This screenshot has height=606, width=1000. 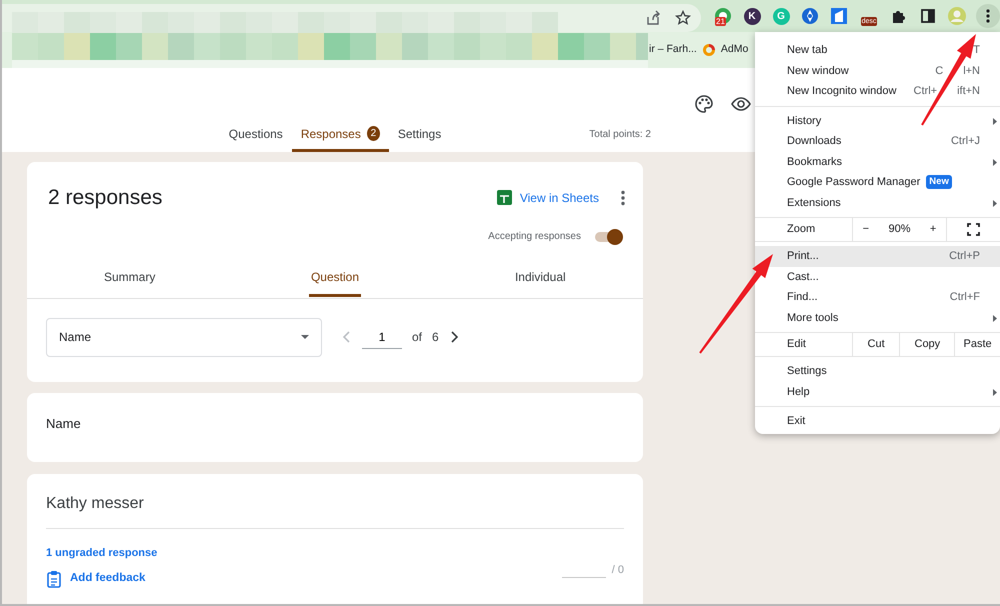 I want to click on form-tab: Questions, so click(x=256, y=135).